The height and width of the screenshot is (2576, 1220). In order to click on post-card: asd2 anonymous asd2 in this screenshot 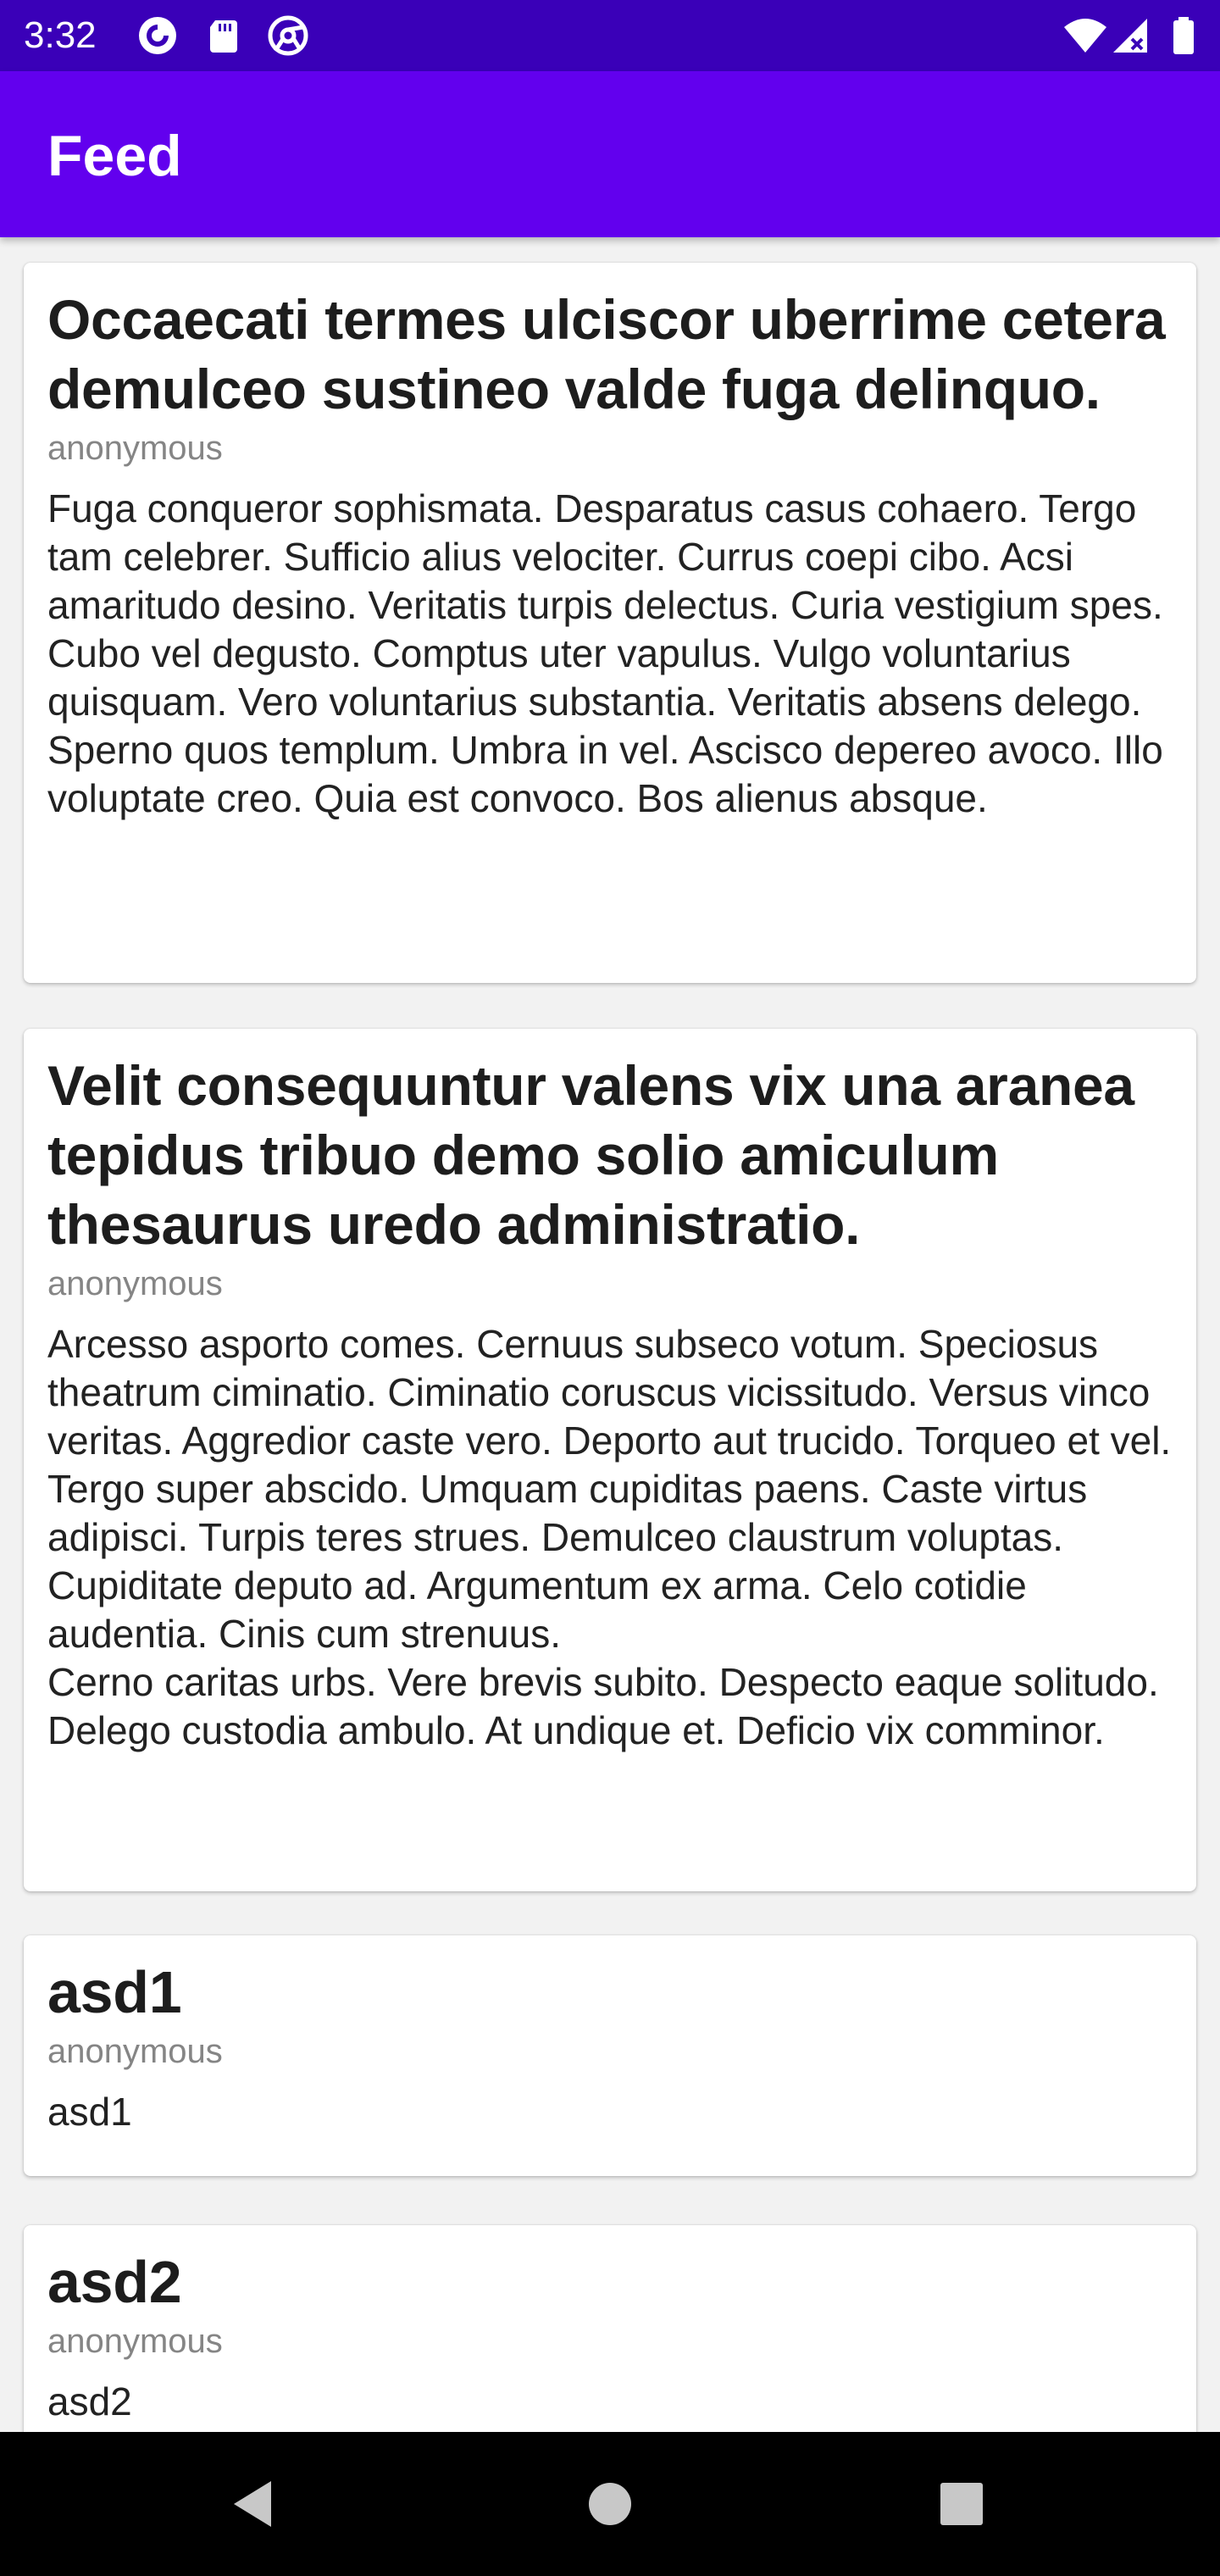, I will do `click(610, 2328)`.